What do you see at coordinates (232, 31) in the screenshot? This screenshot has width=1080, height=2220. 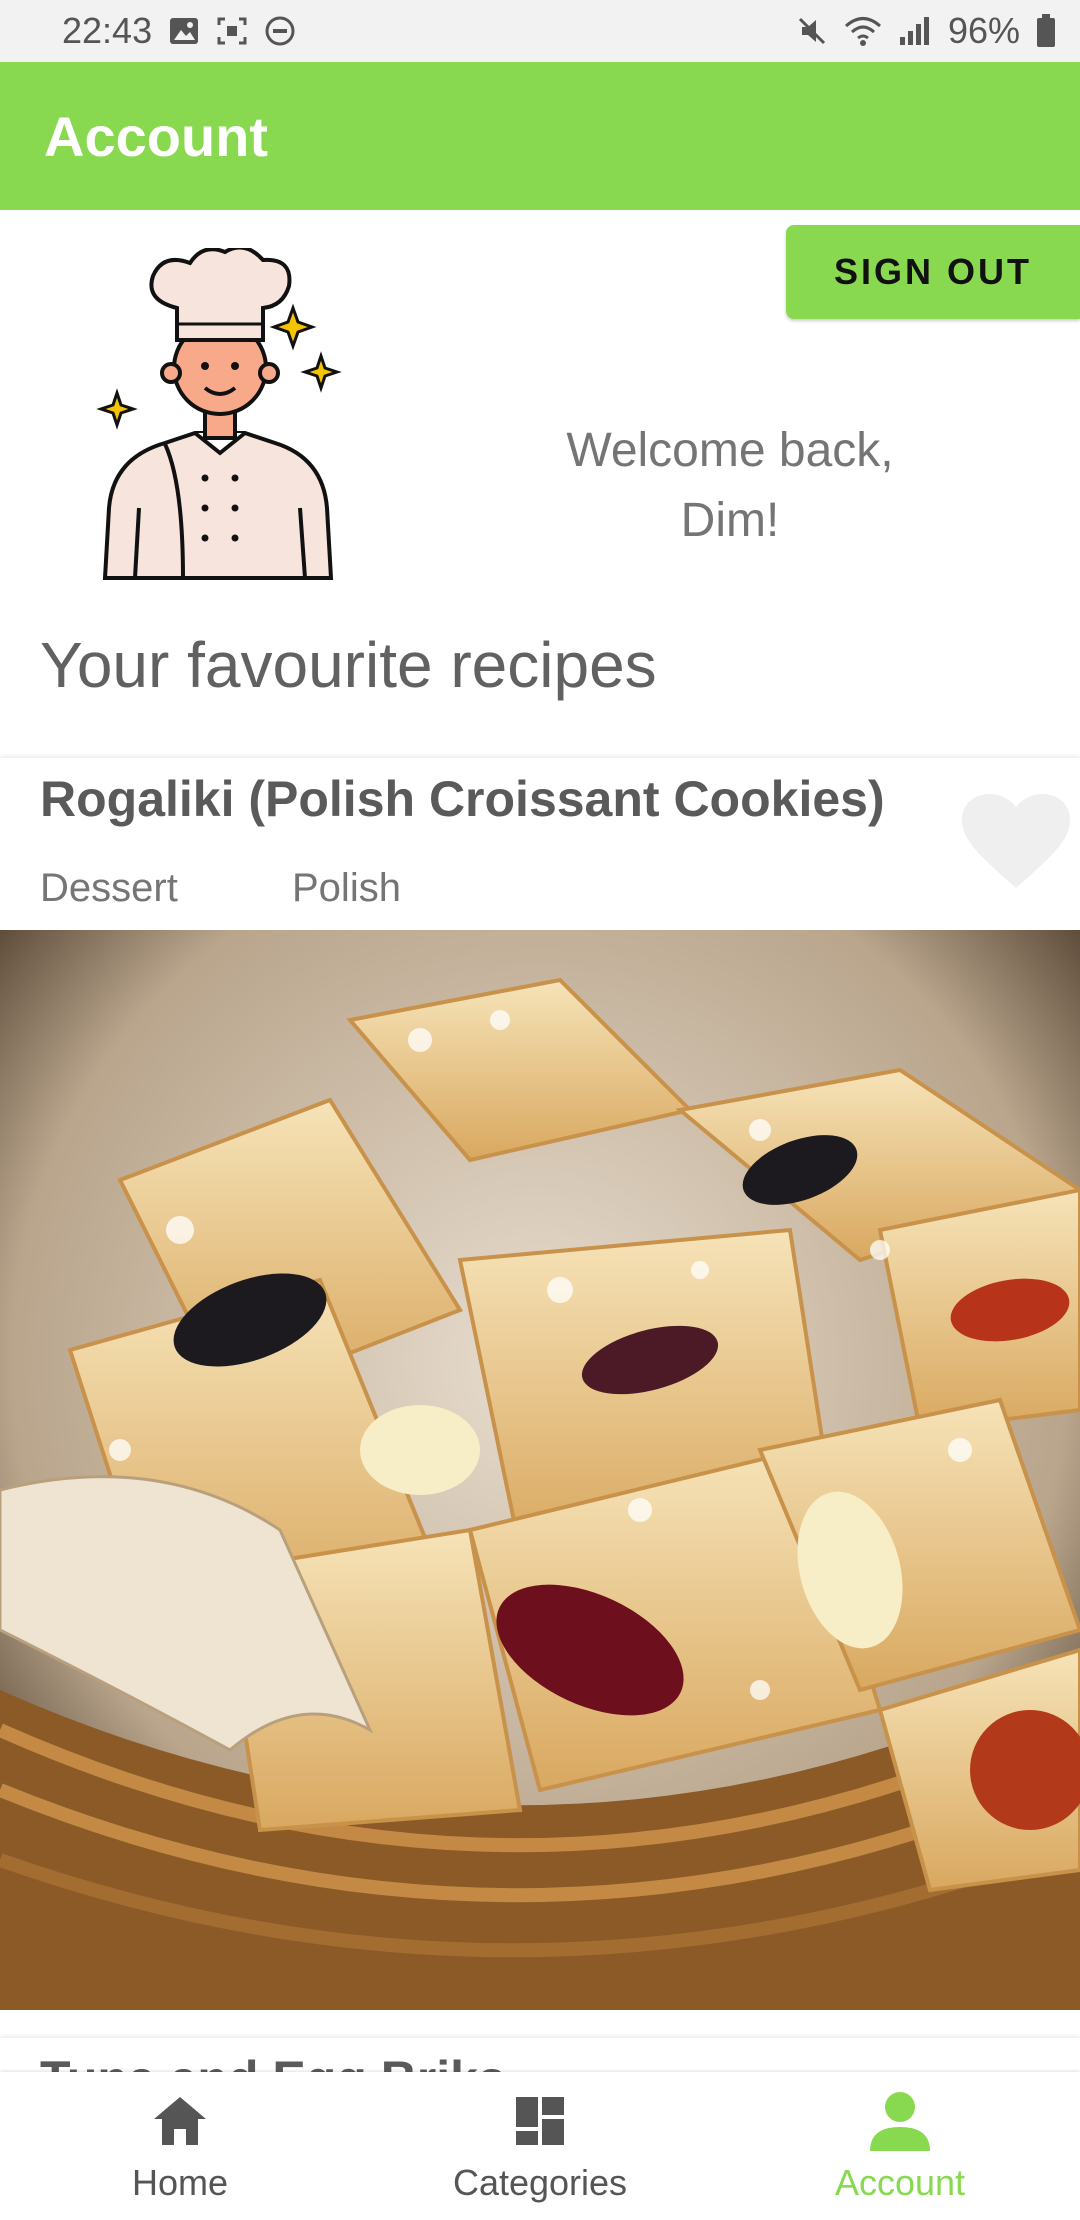 I see `screenshot-icon` at bounding box center [232, 31].